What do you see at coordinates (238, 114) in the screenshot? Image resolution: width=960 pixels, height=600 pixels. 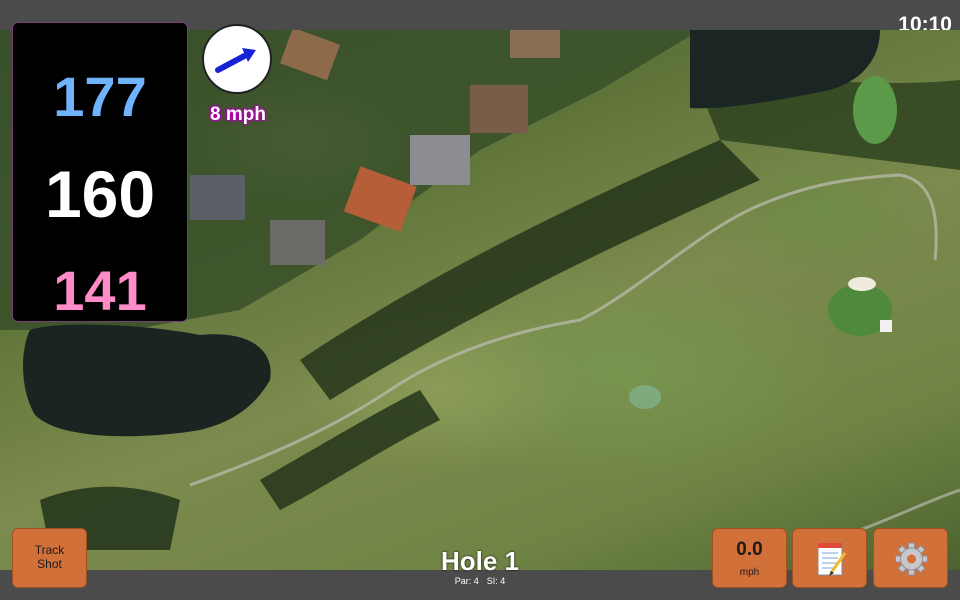 I see `wind-speed-label: 8 mph` at bounding box center [238, 114].